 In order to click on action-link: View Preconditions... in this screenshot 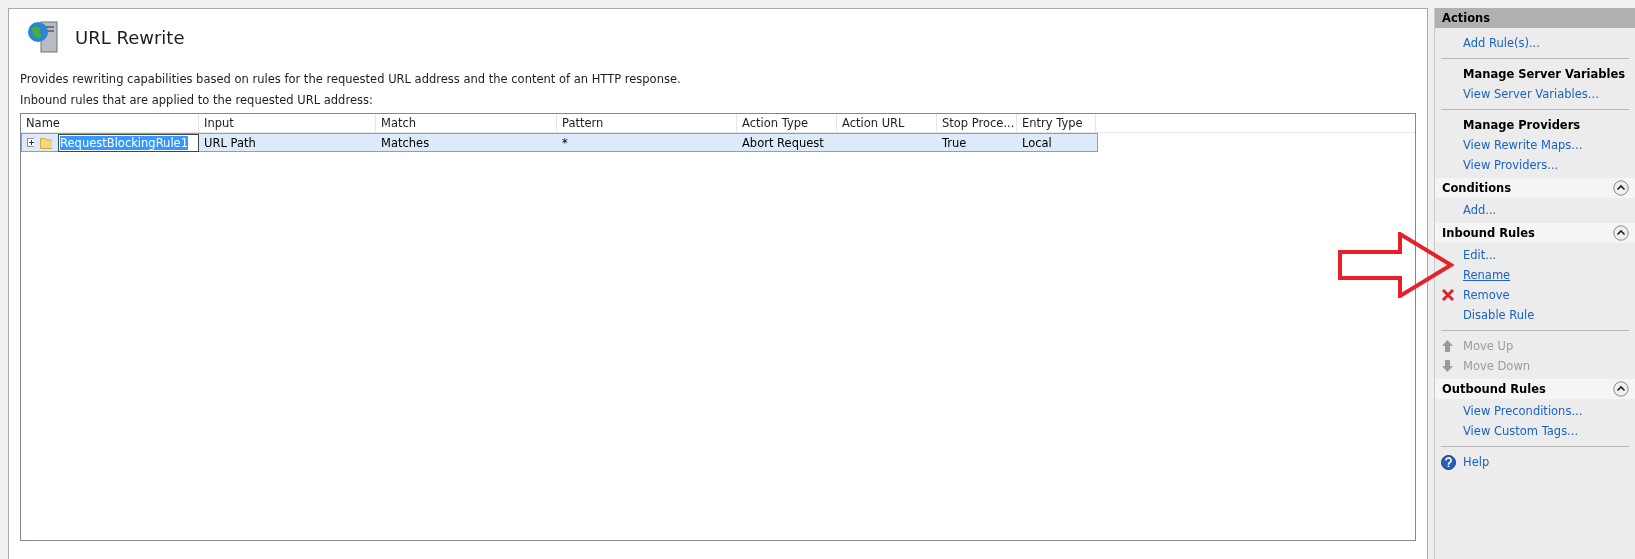, I will do `click(1523, 411)`.